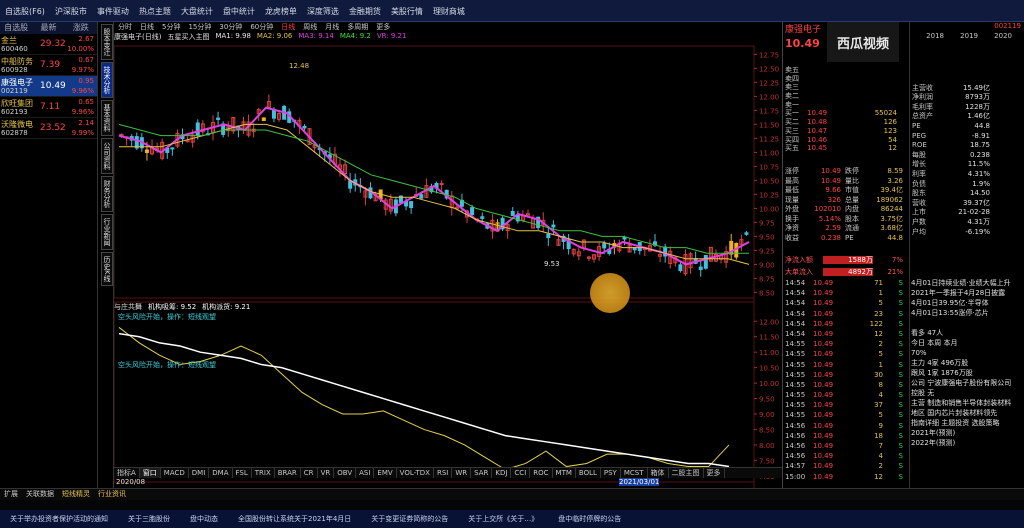 This screenshot has width=1024, height=528. What do you see at coordinates (966, 343) in the screenshot?
I see `info-line: 今日 本周 本月` at bounding box center [966, 343].